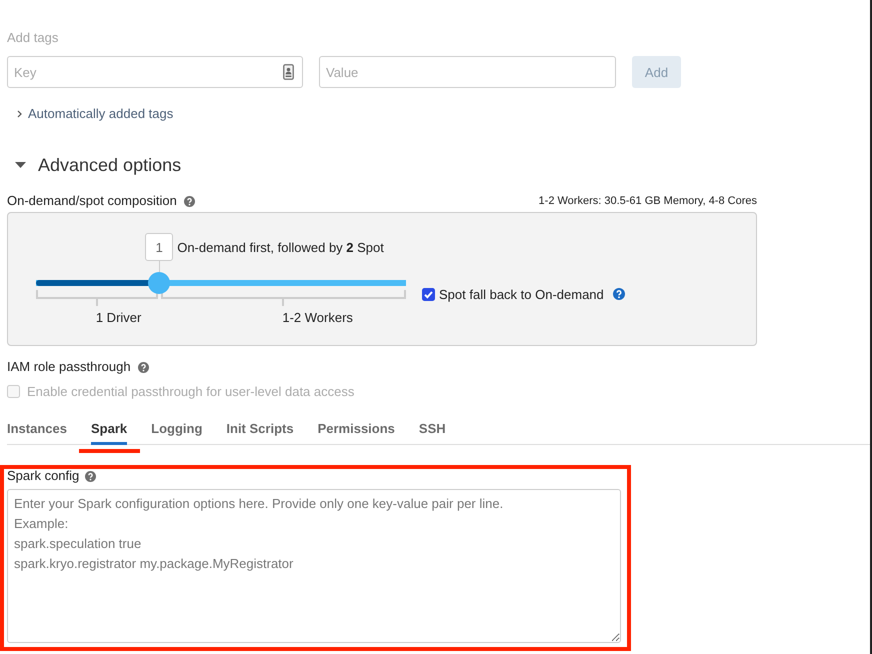  Describe the element at coordinates (159, 283) in the screenshot. I see `slider-thumb` at that location.